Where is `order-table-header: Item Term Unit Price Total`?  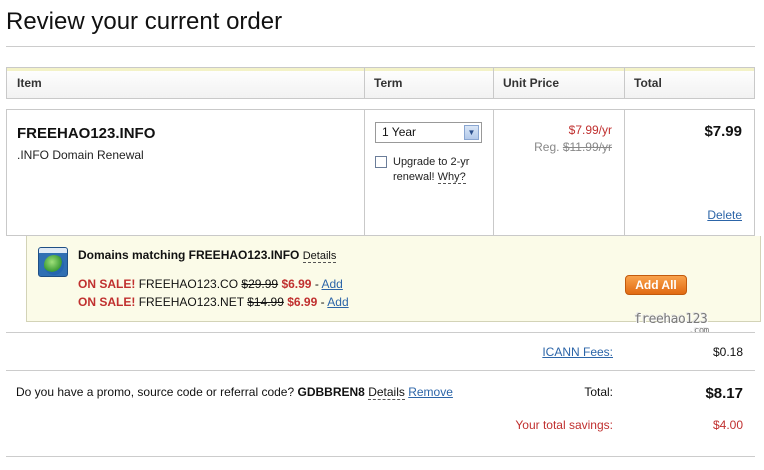
order-table-header: Item Term Unit Price Total is located at coordinates (380, 83).